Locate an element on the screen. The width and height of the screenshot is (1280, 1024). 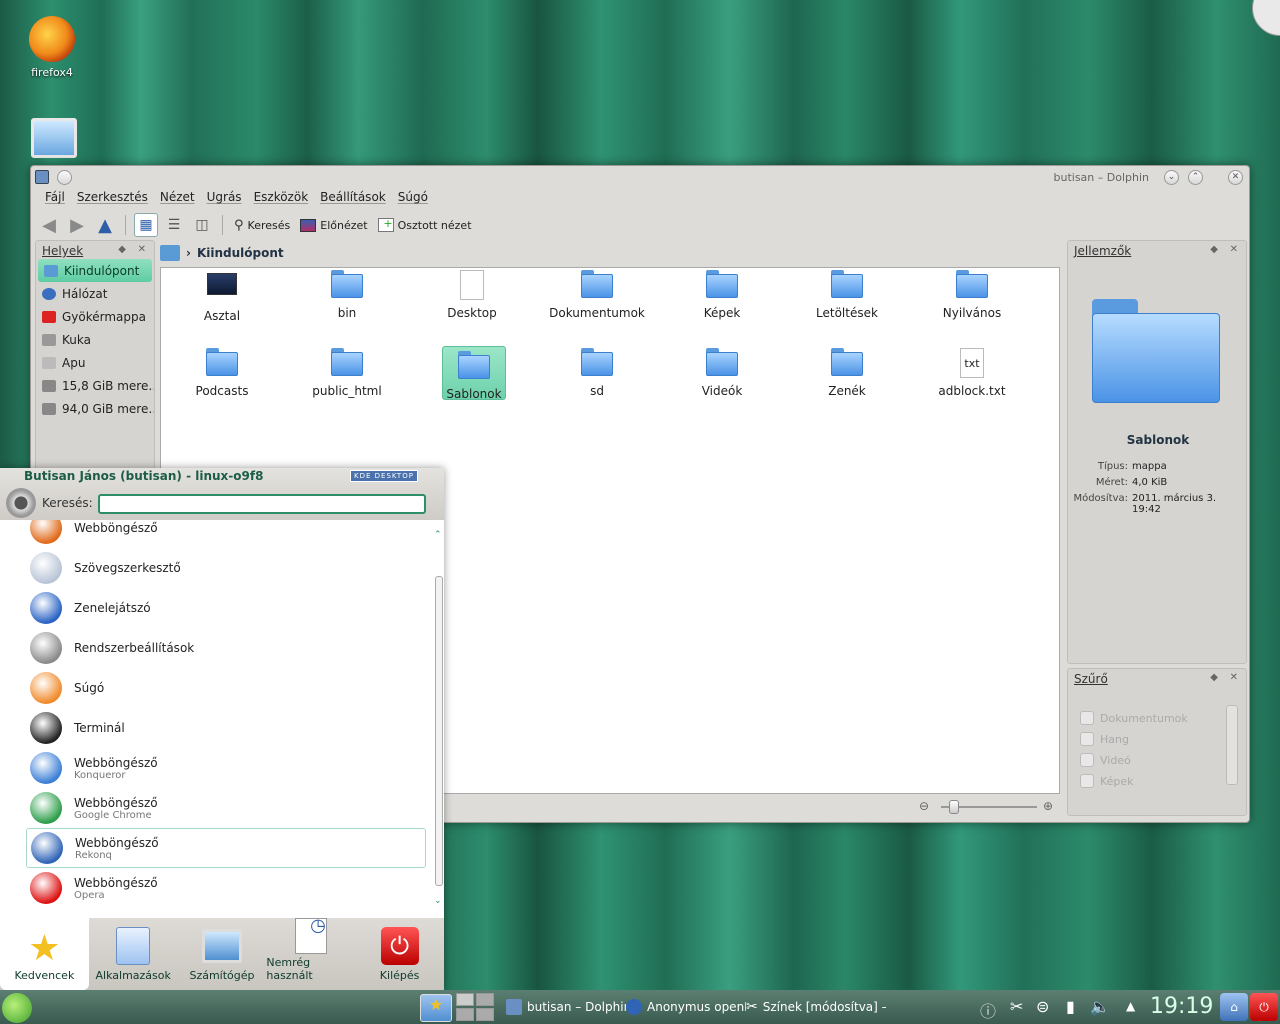
scroll-up-icon: ⌃ is located at coordinates (438, 535).